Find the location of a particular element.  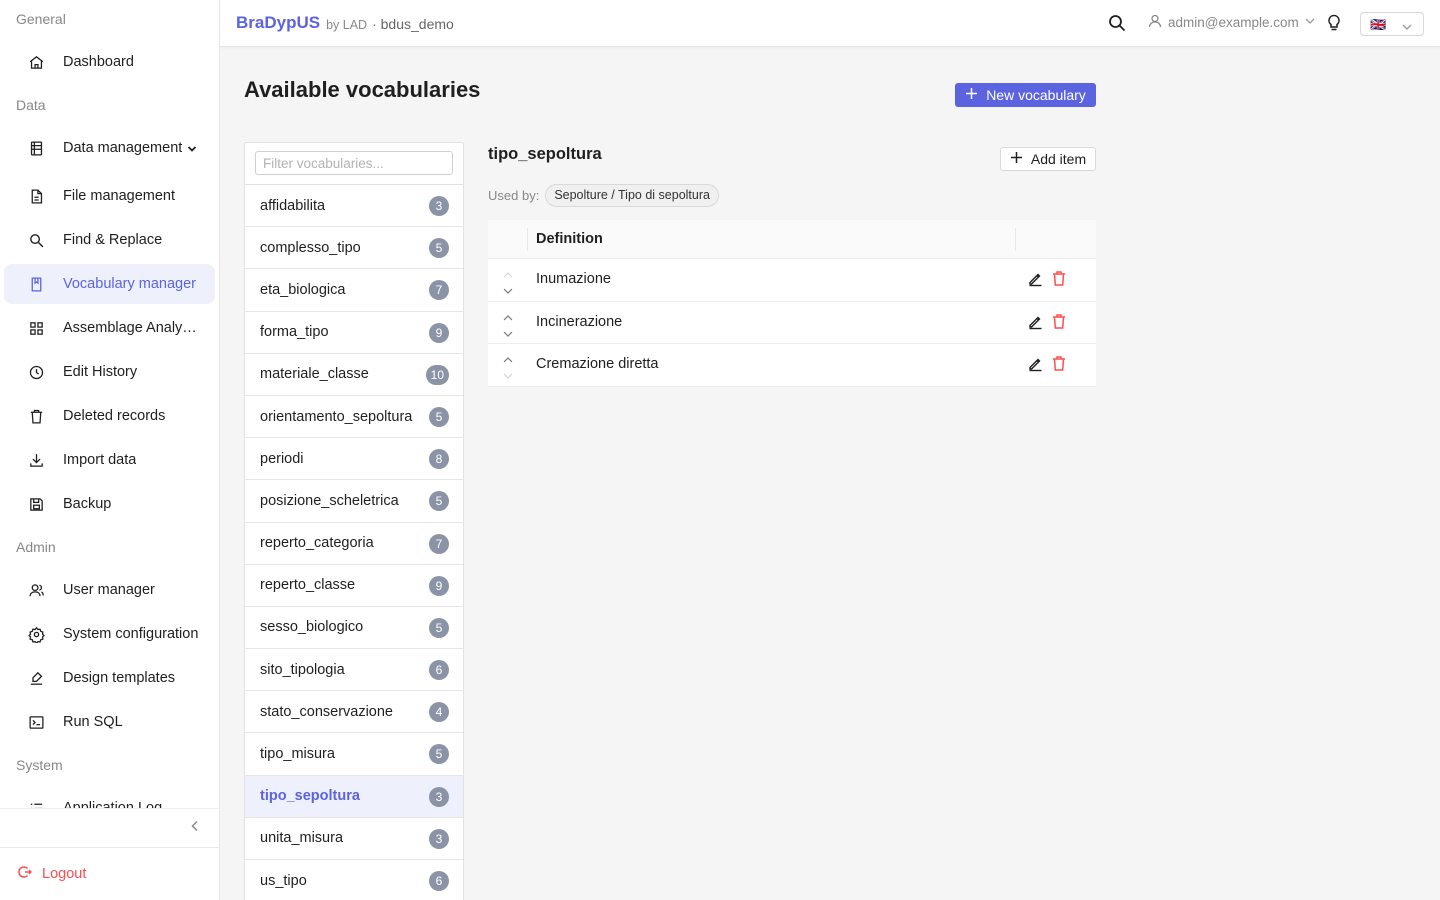

gear-icon is located at coordinates (36, 634).